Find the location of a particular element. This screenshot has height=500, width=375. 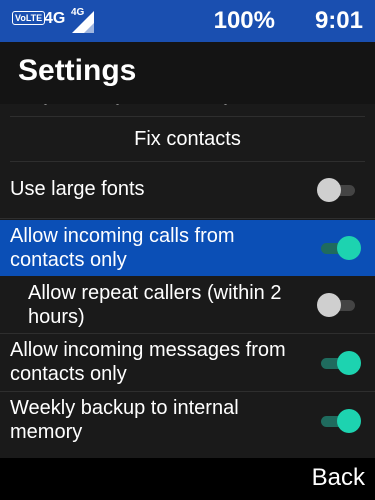

scroll-indicator is located at coordinates (187, 110).